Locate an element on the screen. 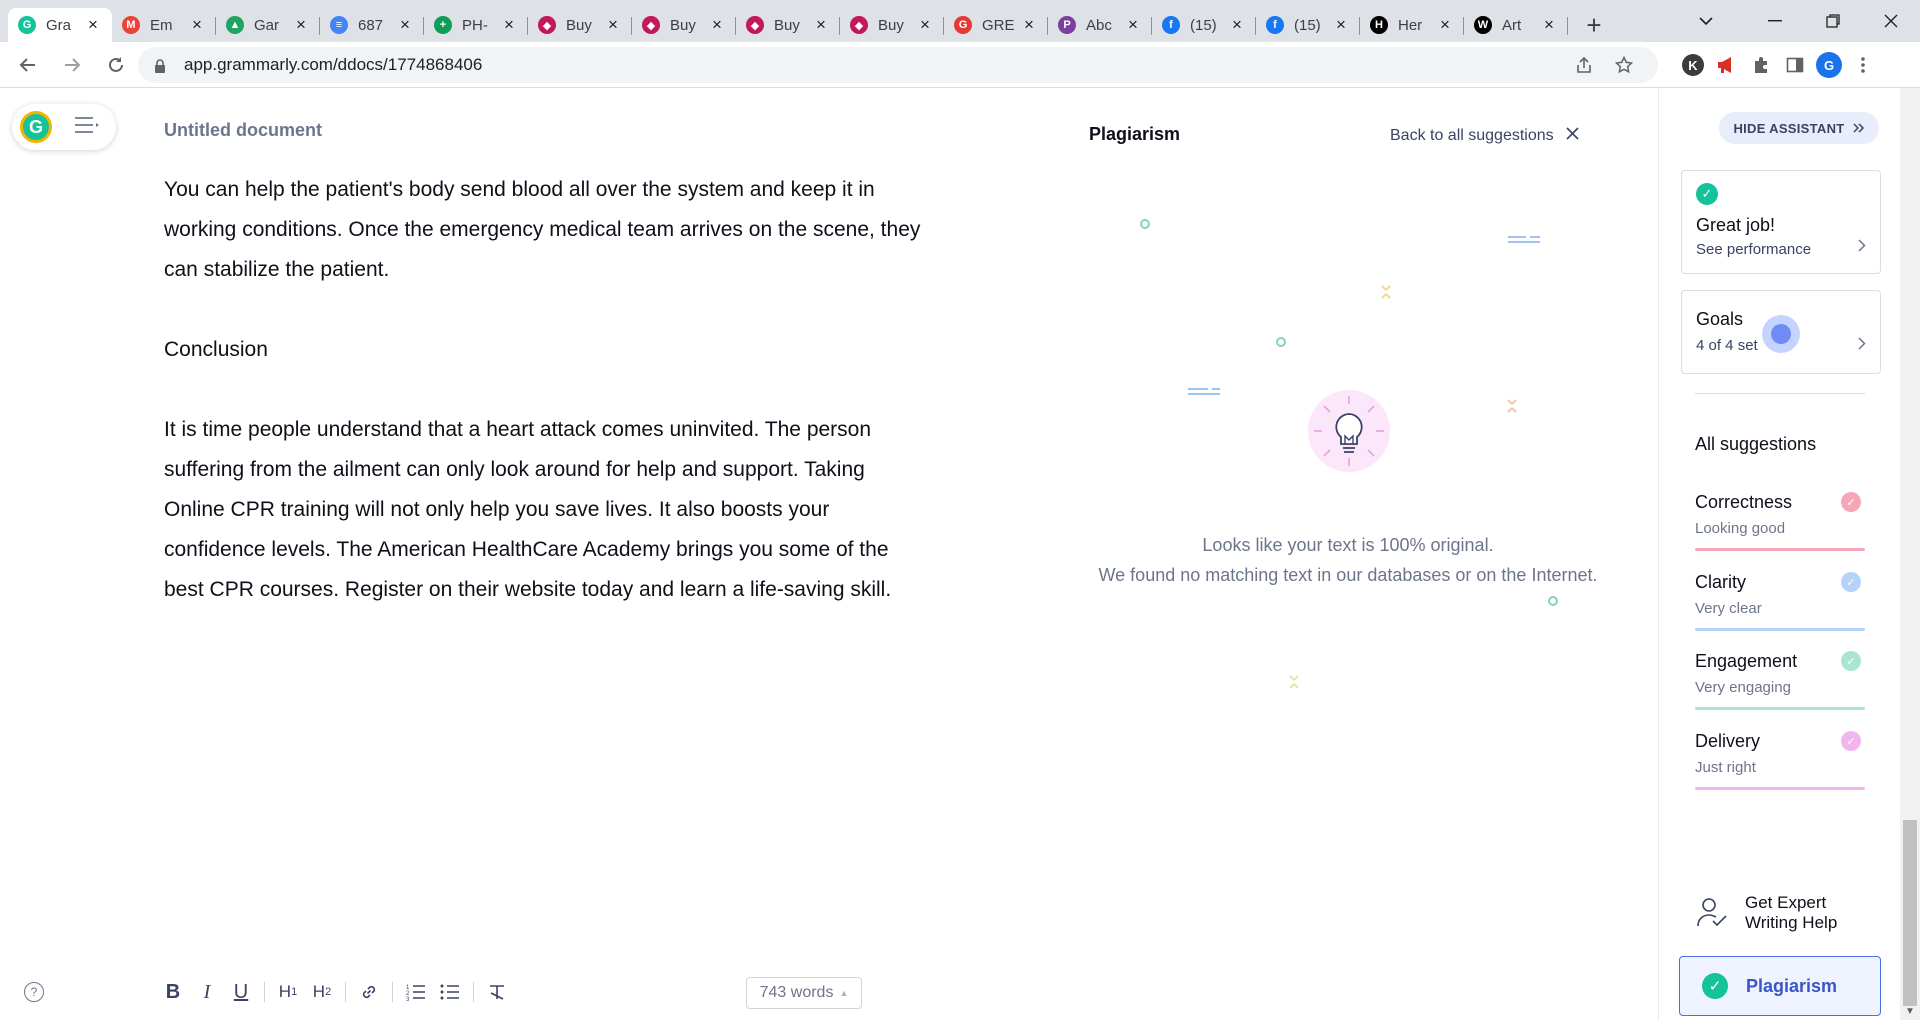 Image resolution: width=1920 pixels, height=1020 pixels. bookmark-star-icon is located at coordinates (1624, 65).